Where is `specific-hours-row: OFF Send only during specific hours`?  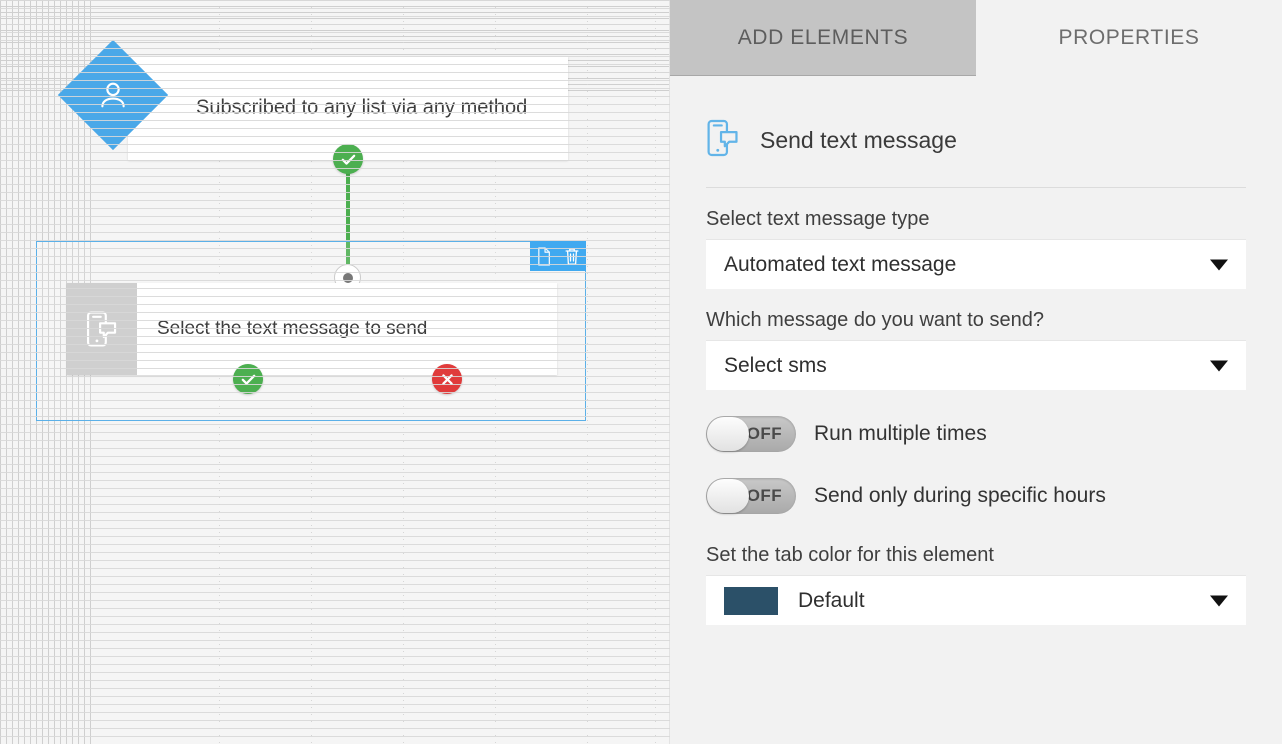
specific-hours-row: OFF Send only during specific hours is located at coordinates (976, 496).